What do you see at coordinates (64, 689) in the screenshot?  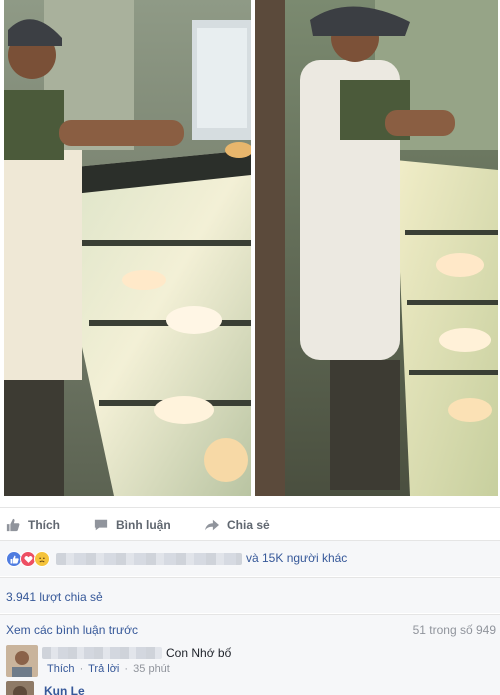 I see `commenter-name: Kun Le` at bounding box center [64, 689].